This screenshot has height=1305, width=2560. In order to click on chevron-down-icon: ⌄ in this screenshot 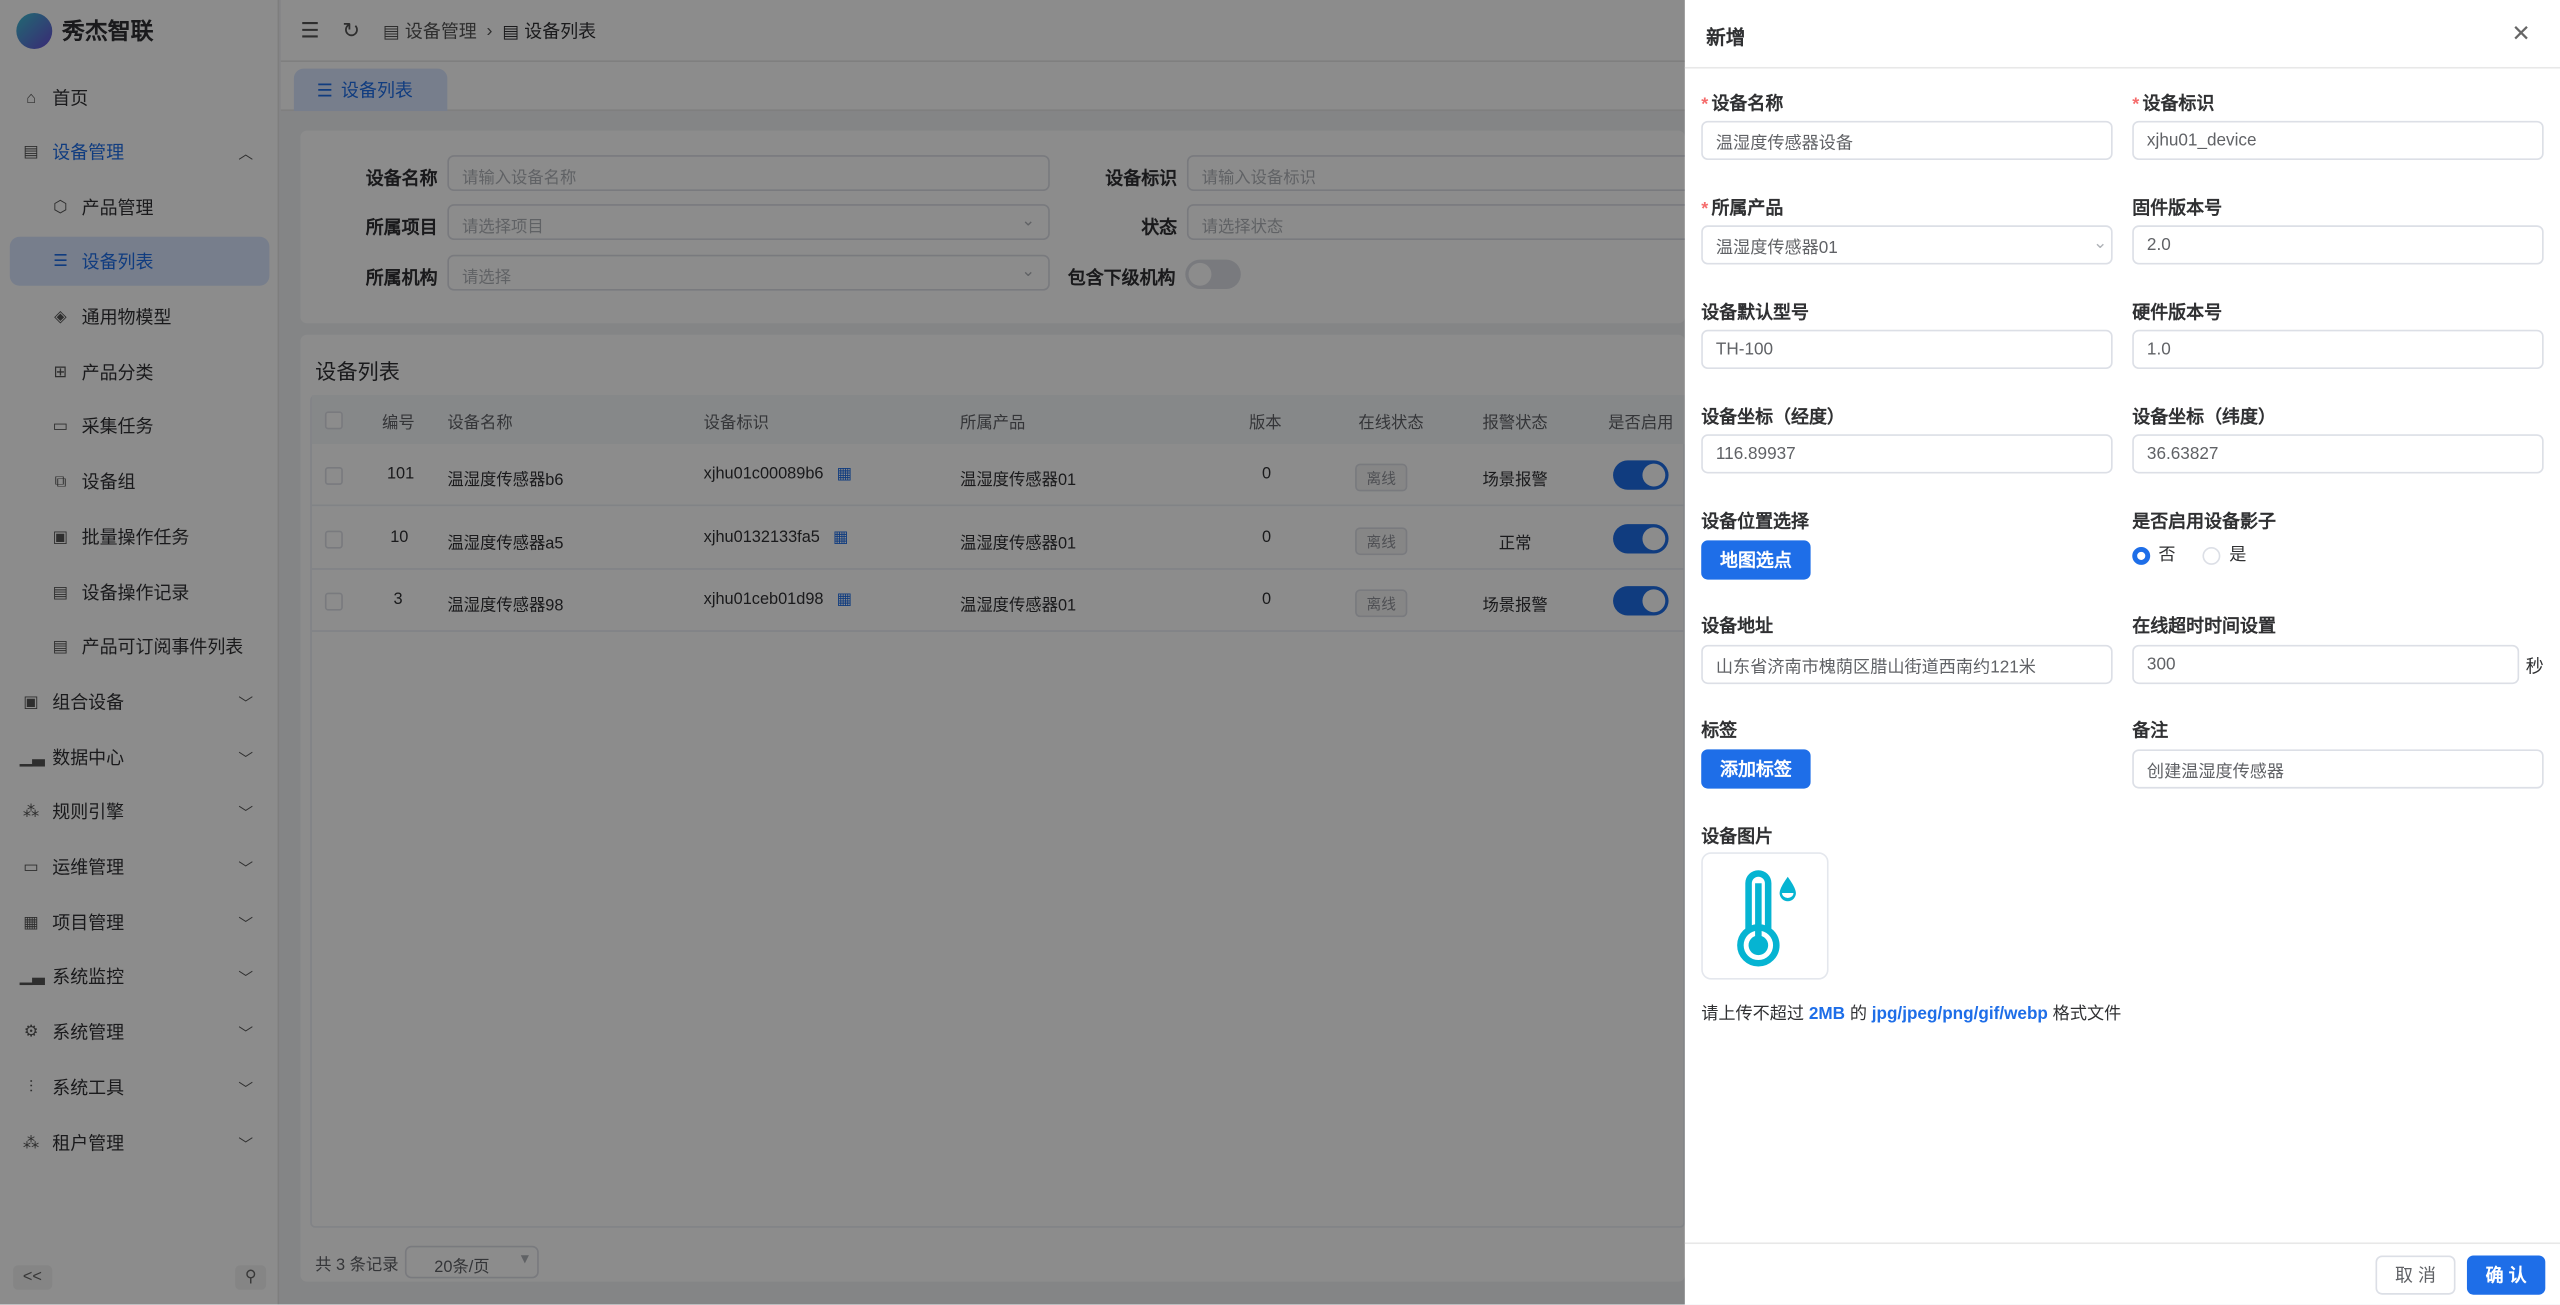, I will do `click(2100, 243)`.